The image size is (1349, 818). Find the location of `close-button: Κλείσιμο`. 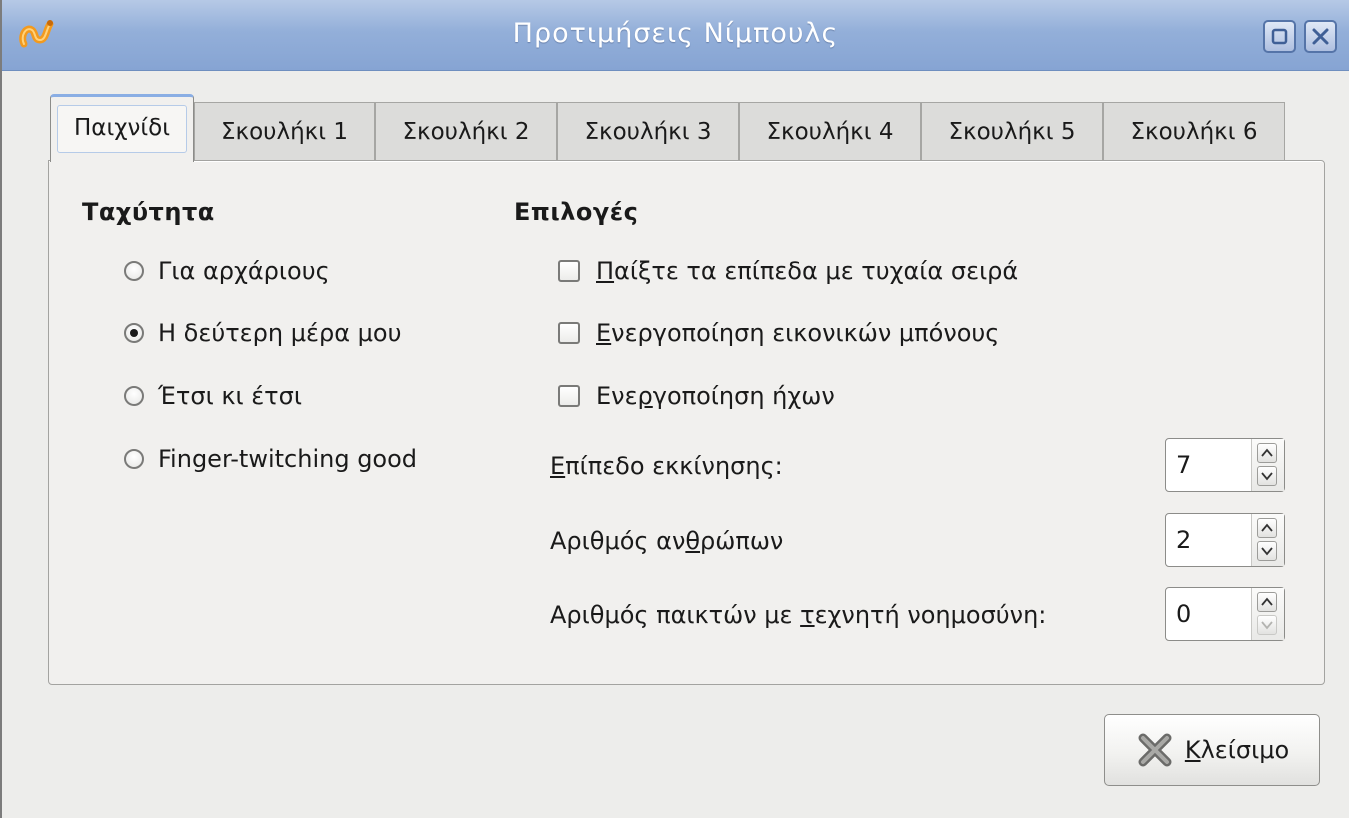

close-button: Κλείσιμο is located at coordinates (1212, 750).